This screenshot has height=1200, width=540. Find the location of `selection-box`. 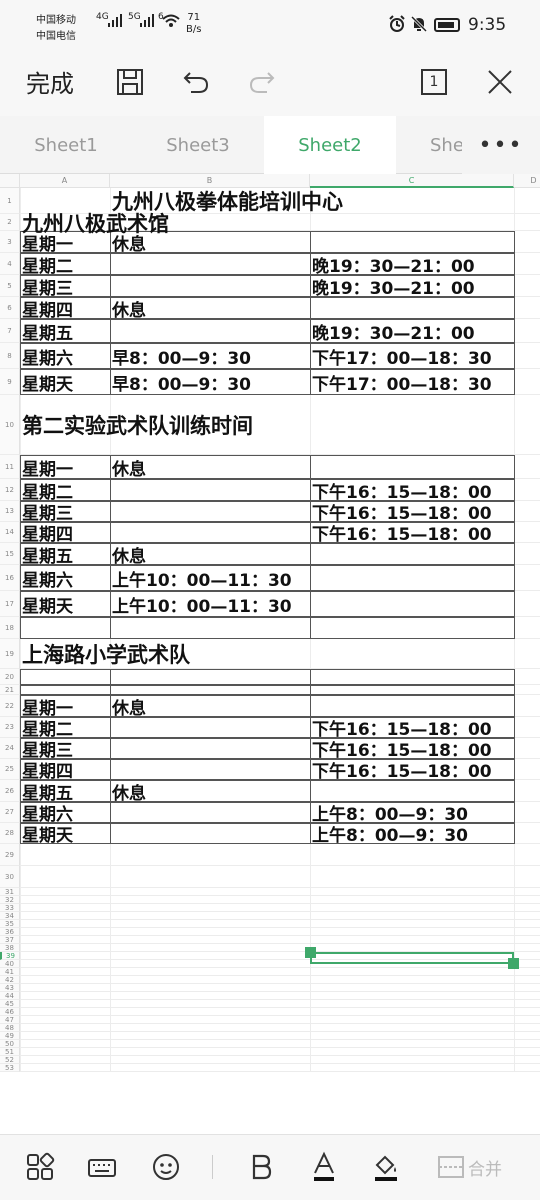

selection-box is located at coordinates (412, 958).